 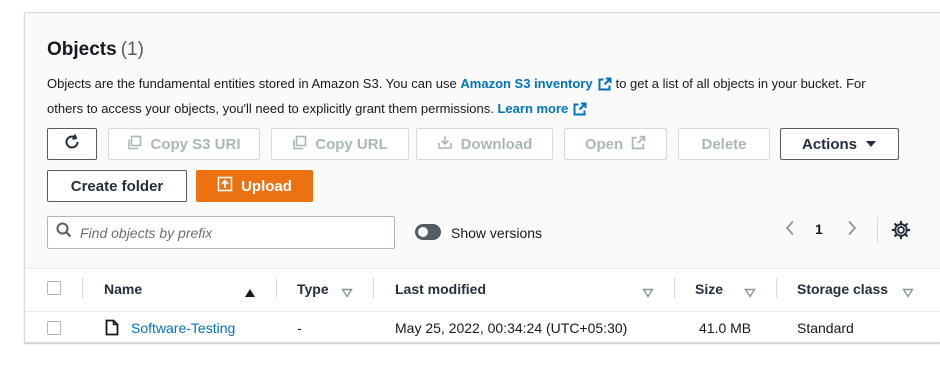 What do you see at coordinates (82, 49) in the screenshot?
I see `title-text: Objects` at bounding box center [82, 49].